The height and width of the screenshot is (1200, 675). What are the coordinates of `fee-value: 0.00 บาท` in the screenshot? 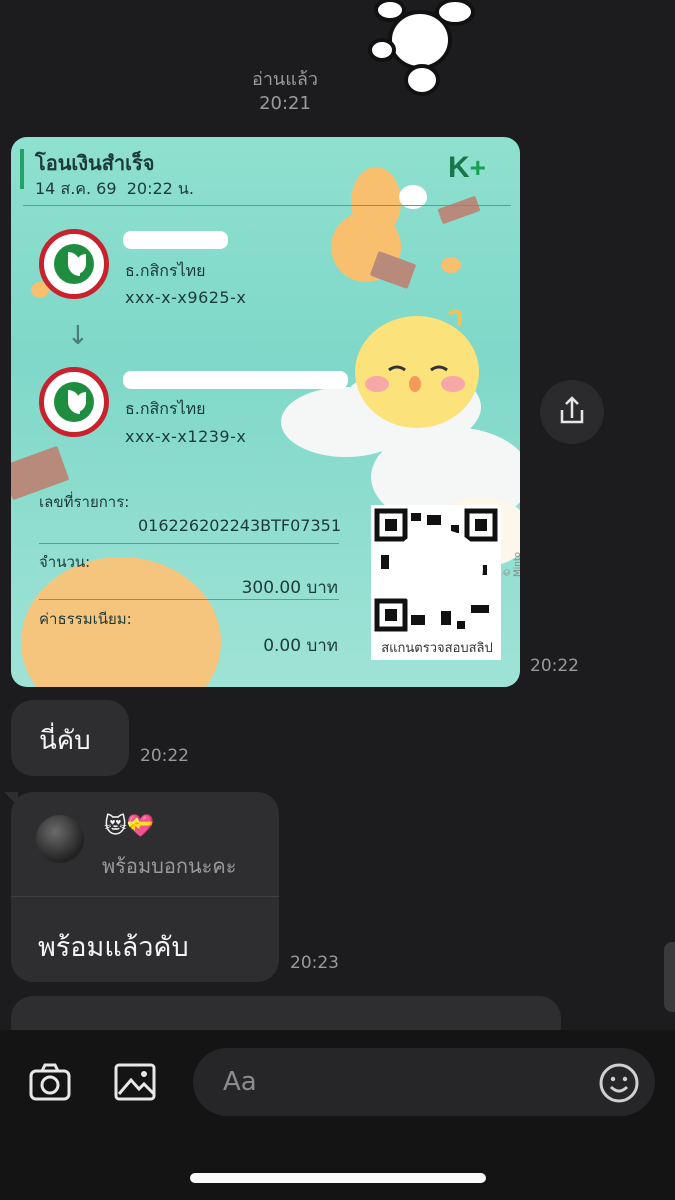 It's located at (300, 646).